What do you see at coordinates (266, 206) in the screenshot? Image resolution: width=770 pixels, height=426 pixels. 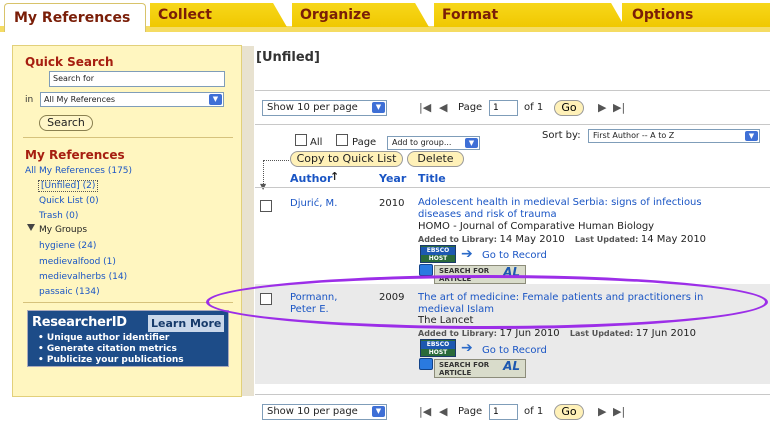 I see `row-checkbox` at bounding box center [266, 206].